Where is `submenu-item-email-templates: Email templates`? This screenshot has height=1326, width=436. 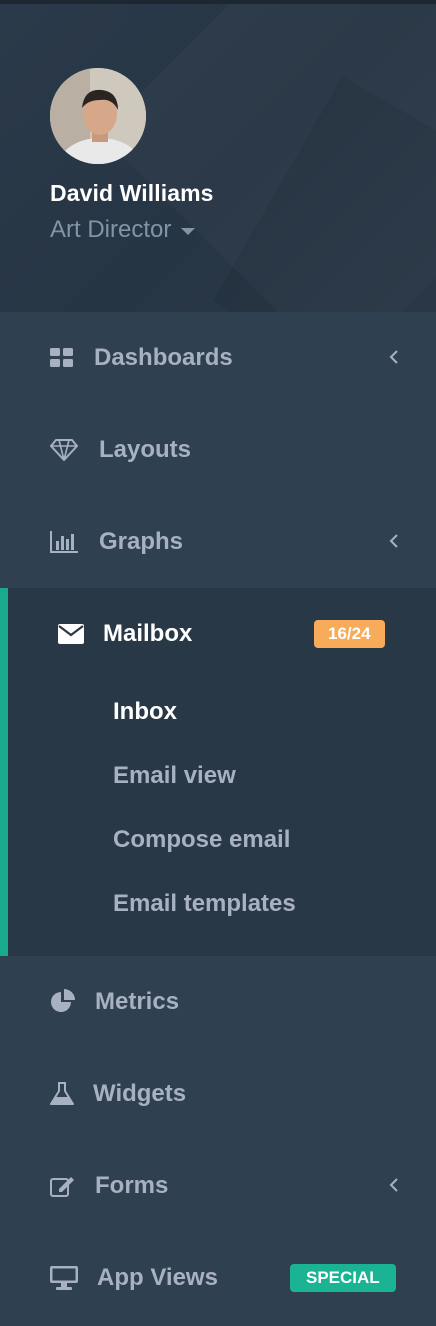 submenu-item-email-templates: Email templates is located at coordinates (204, 904).